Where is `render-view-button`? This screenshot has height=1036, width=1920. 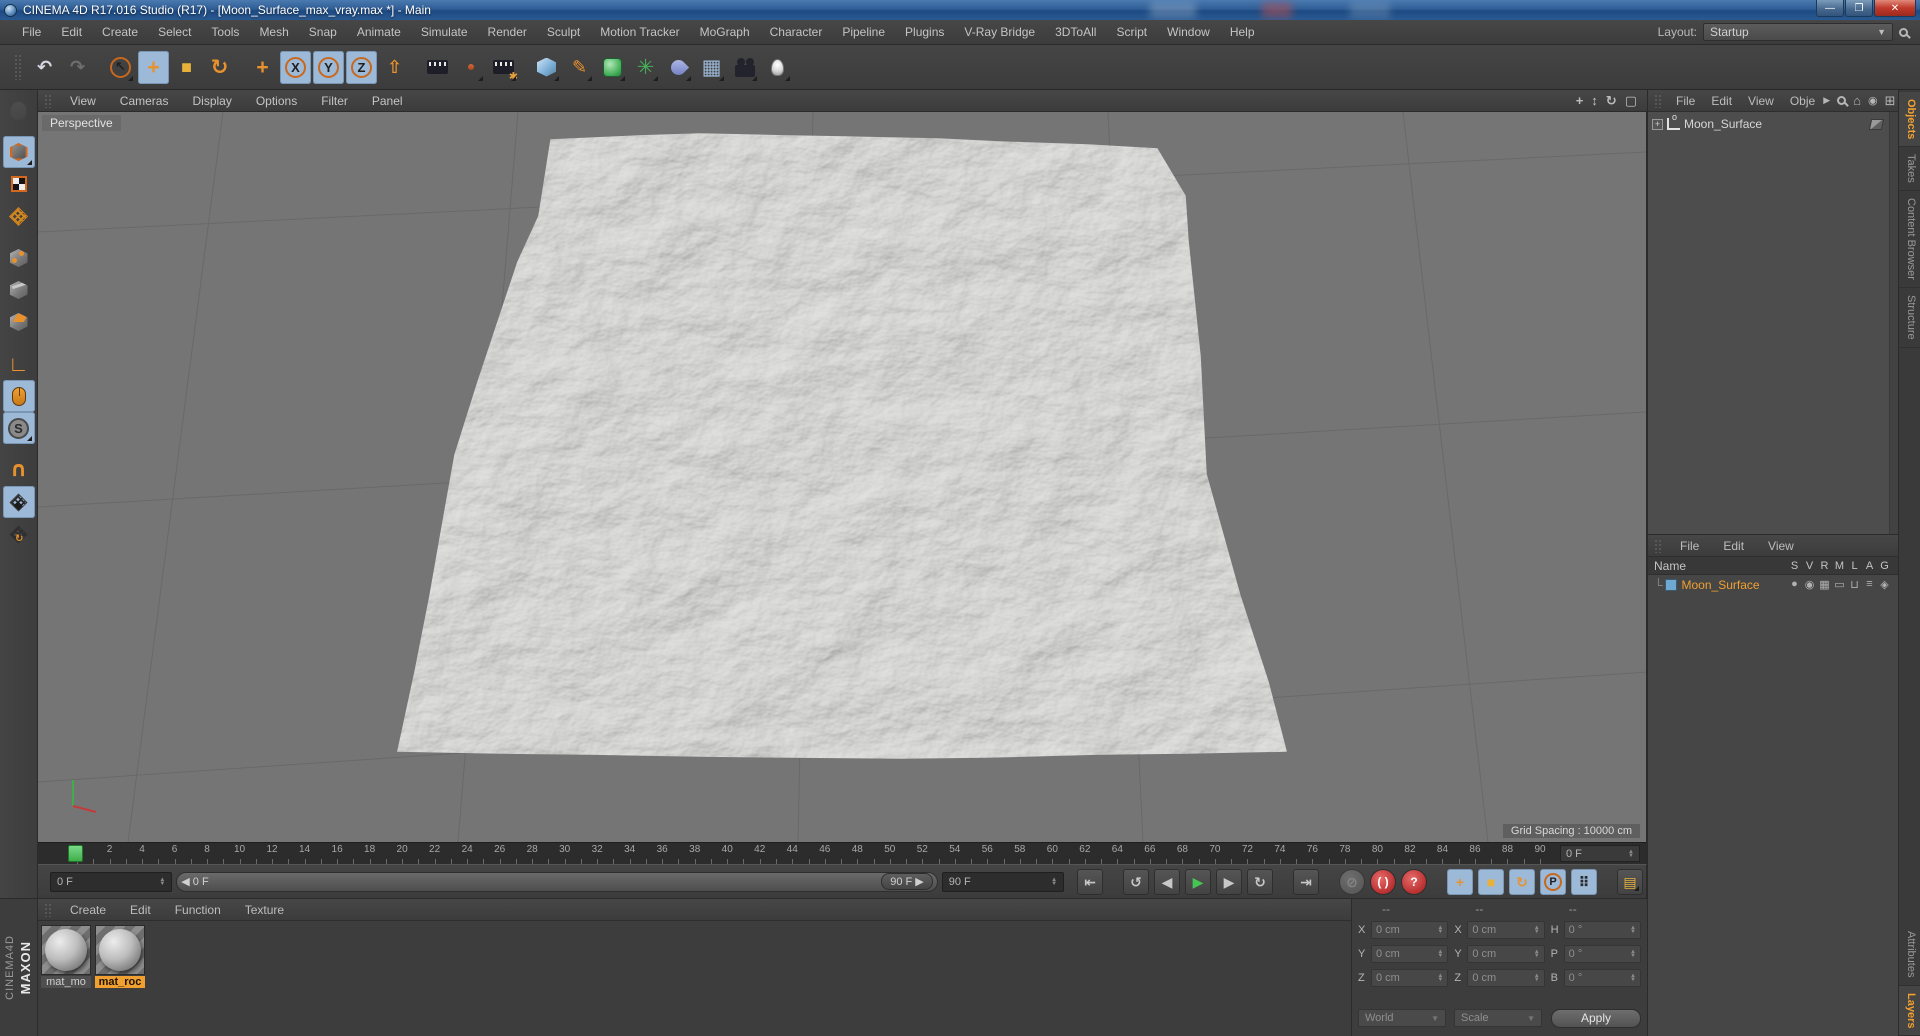
render-view-button is located at coordinates (437, 67).